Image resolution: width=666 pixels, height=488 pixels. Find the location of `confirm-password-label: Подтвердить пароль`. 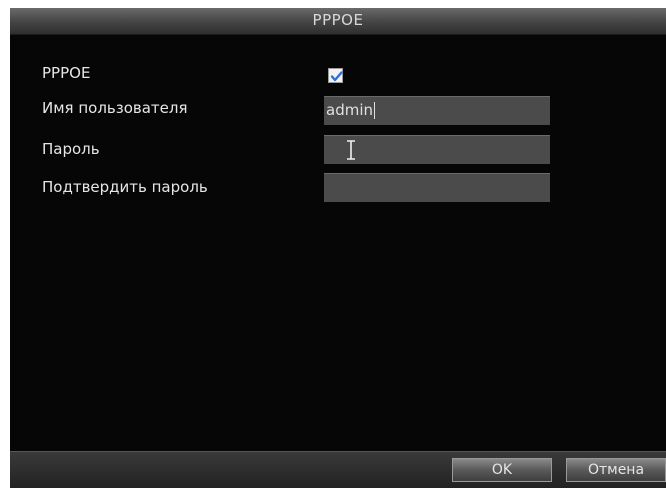

confirm-password-label: Подтвердить пароль is located at coordinates (125, 187).